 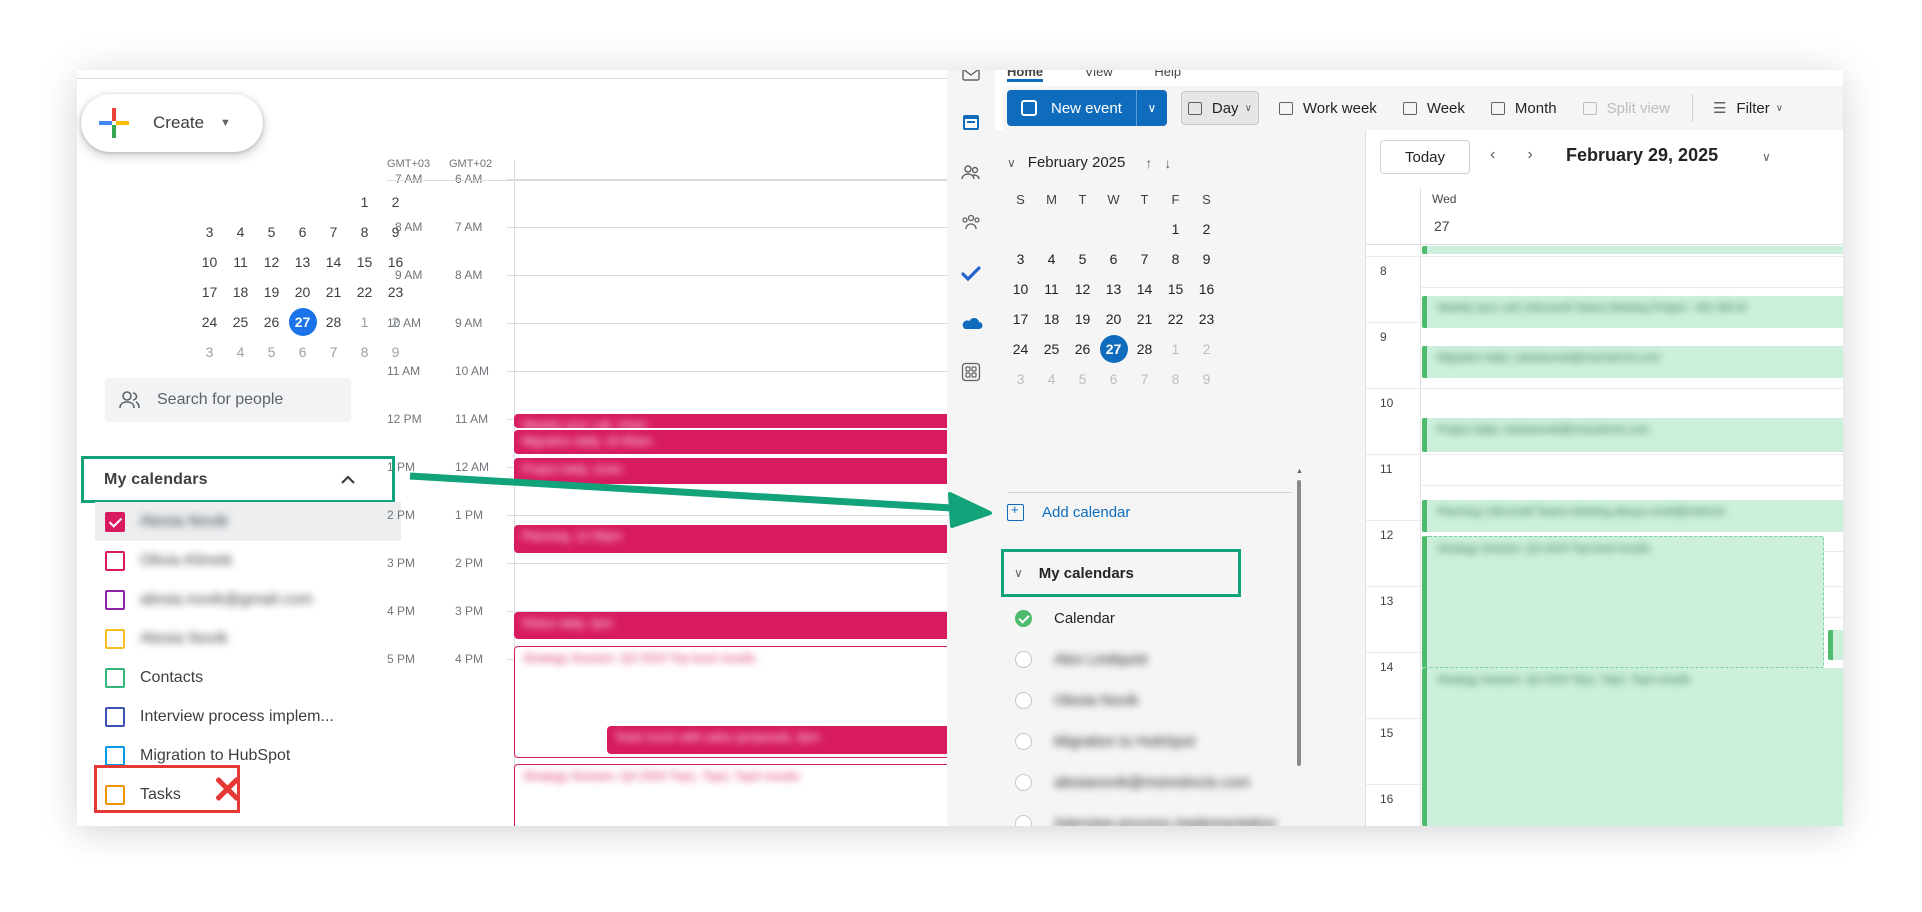 I want to click on calendar-list-item: Calendar, so click(x=1146, y=618).